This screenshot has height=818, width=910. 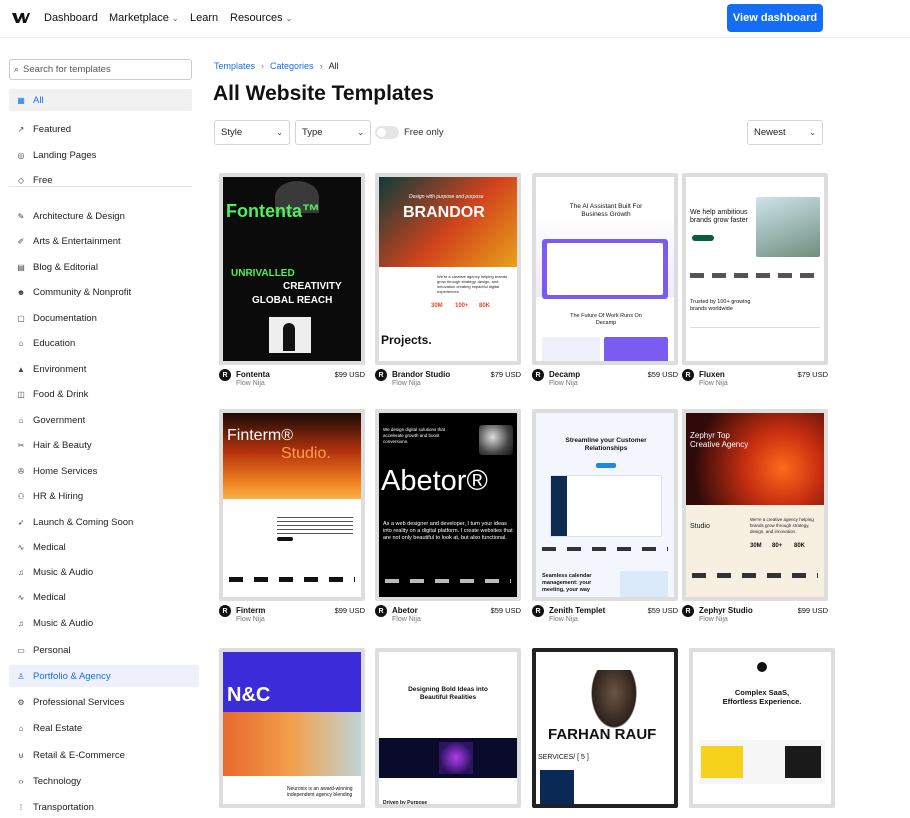 I want to click on sidebar-item-label: Blog & Editorial, so click(x=65, y=267).